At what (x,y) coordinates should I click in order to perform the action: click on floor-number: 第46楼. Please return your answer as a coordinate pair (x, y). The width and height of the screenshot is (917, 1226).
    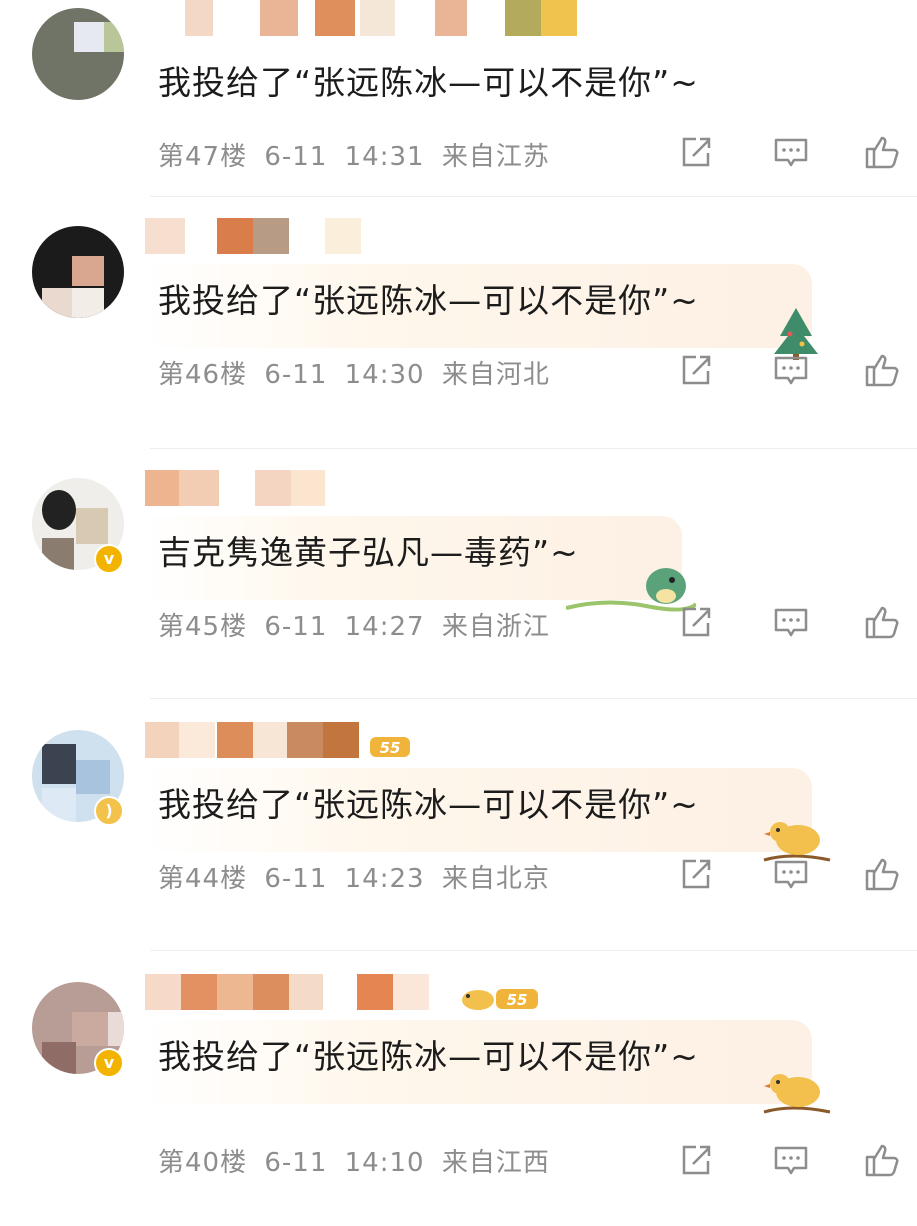
    Looking at the image, I should click on (203, 375).